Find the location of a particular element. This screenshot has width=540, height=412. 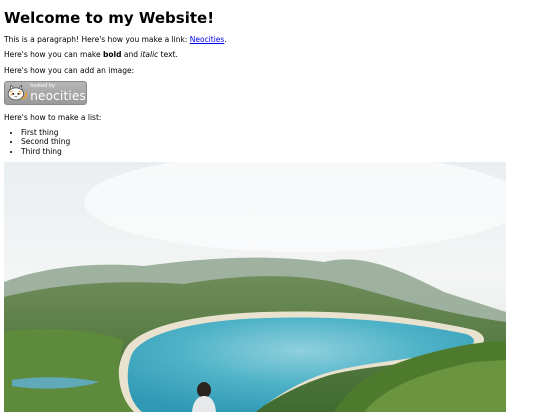

badge-text: hosted by neocities is located at coordinates (58, 94).